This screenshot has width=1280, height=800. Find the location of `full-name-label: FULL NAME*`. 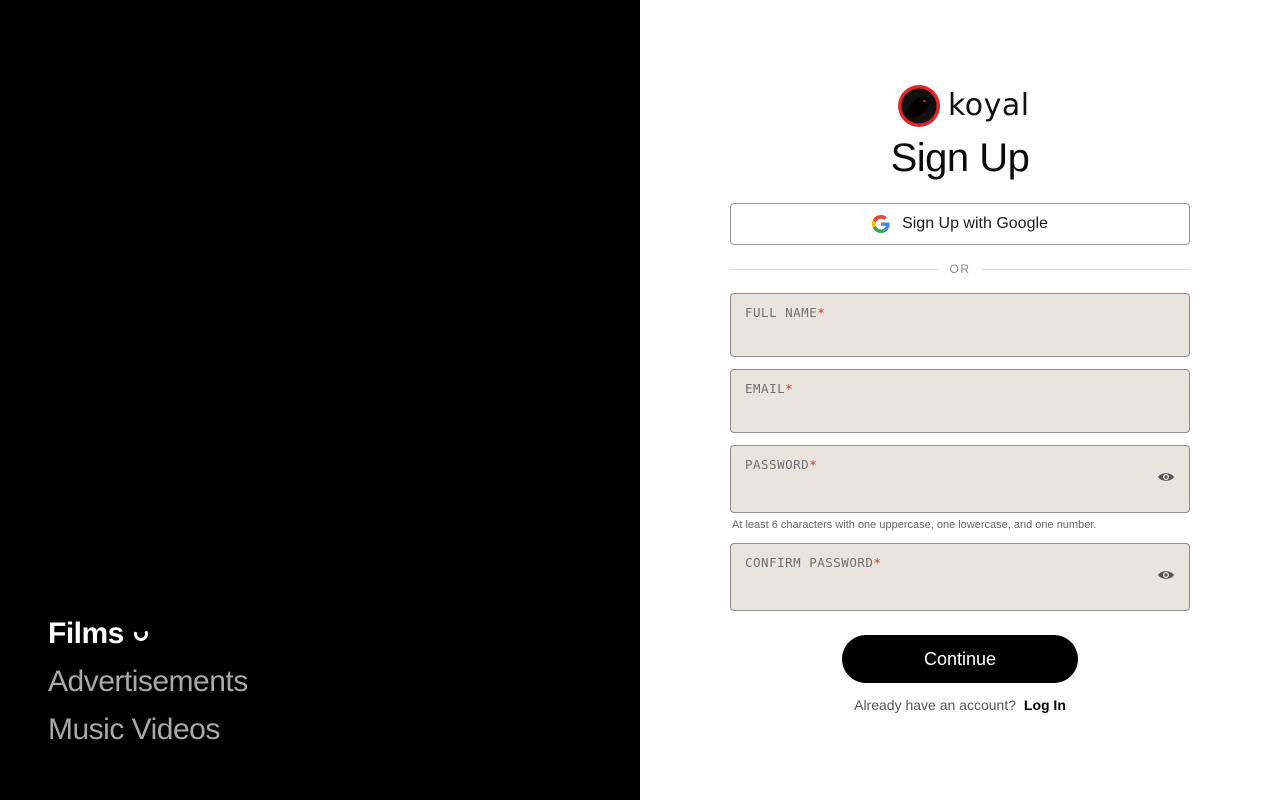

full-name-label: FULL NAME* is located at coordinates (785, 312).